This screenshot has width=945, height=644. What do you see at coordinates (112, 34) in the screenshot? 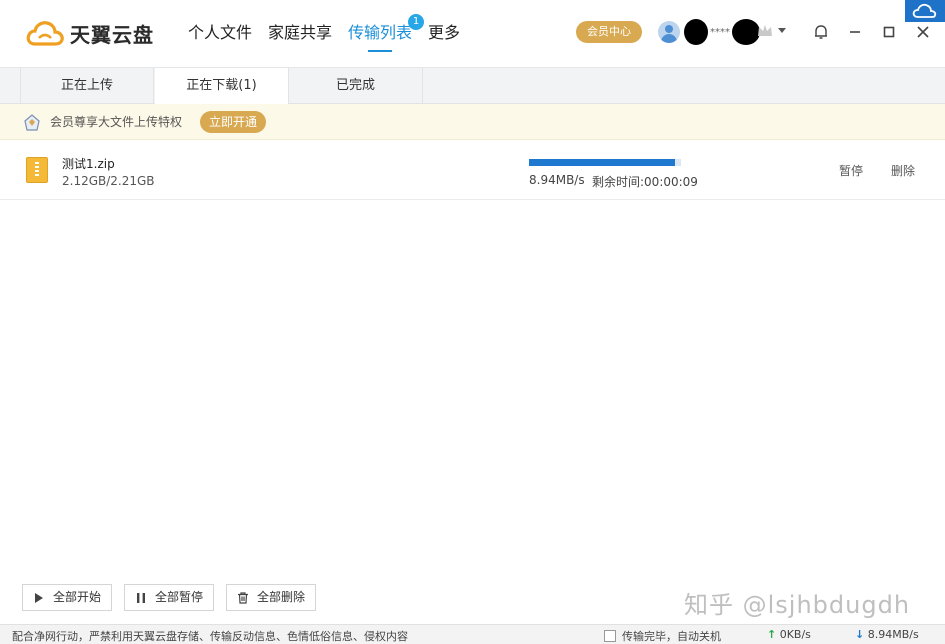
I see `app-logo-text: 天翼云盘` at bounding box center [112, 34].